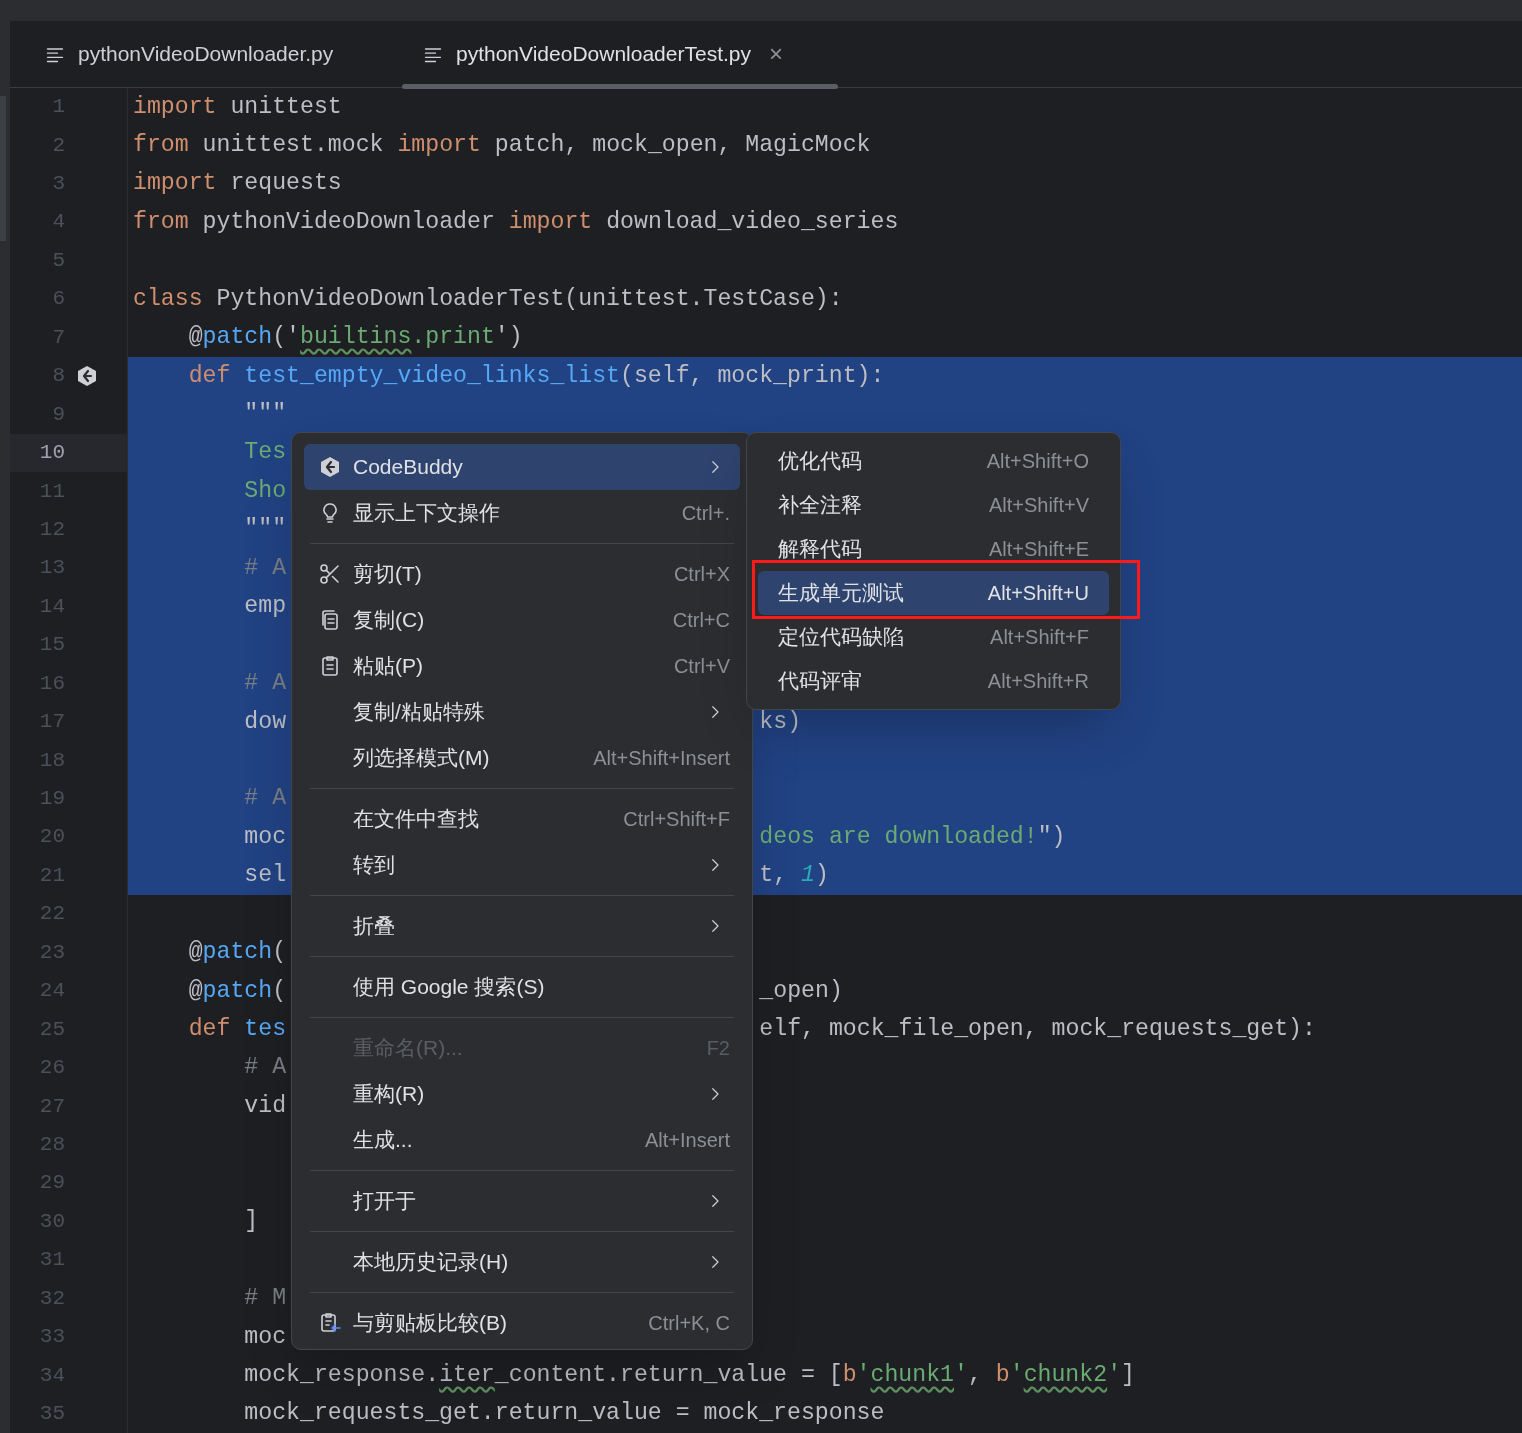  I want to click on code-line: from pythonVideoDownloader import download_video_series, so click(516, 222).